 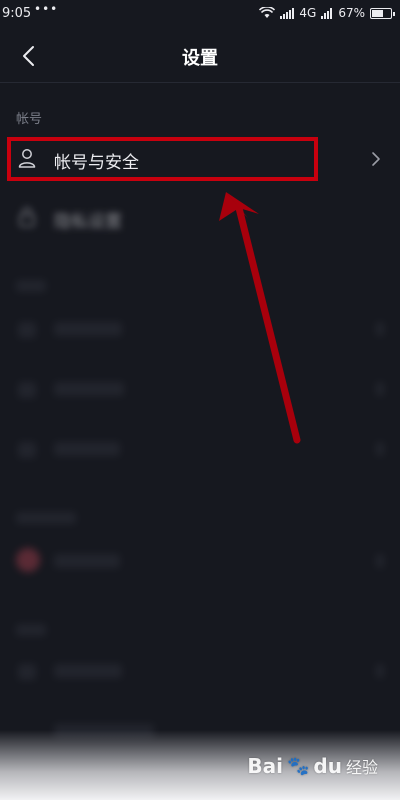 I want to click on signal-icon-secondary, so click(x=327, y=13).